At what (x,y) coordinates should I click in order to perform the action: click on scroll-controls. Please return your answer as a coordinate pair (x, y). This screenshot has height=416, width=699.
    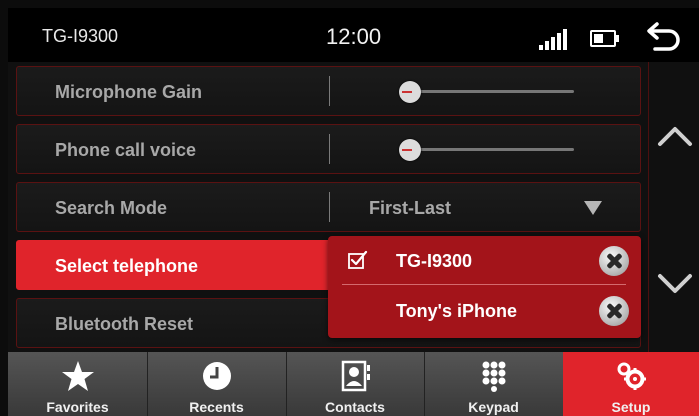
    Looking at the image, I should click on (673, 210).